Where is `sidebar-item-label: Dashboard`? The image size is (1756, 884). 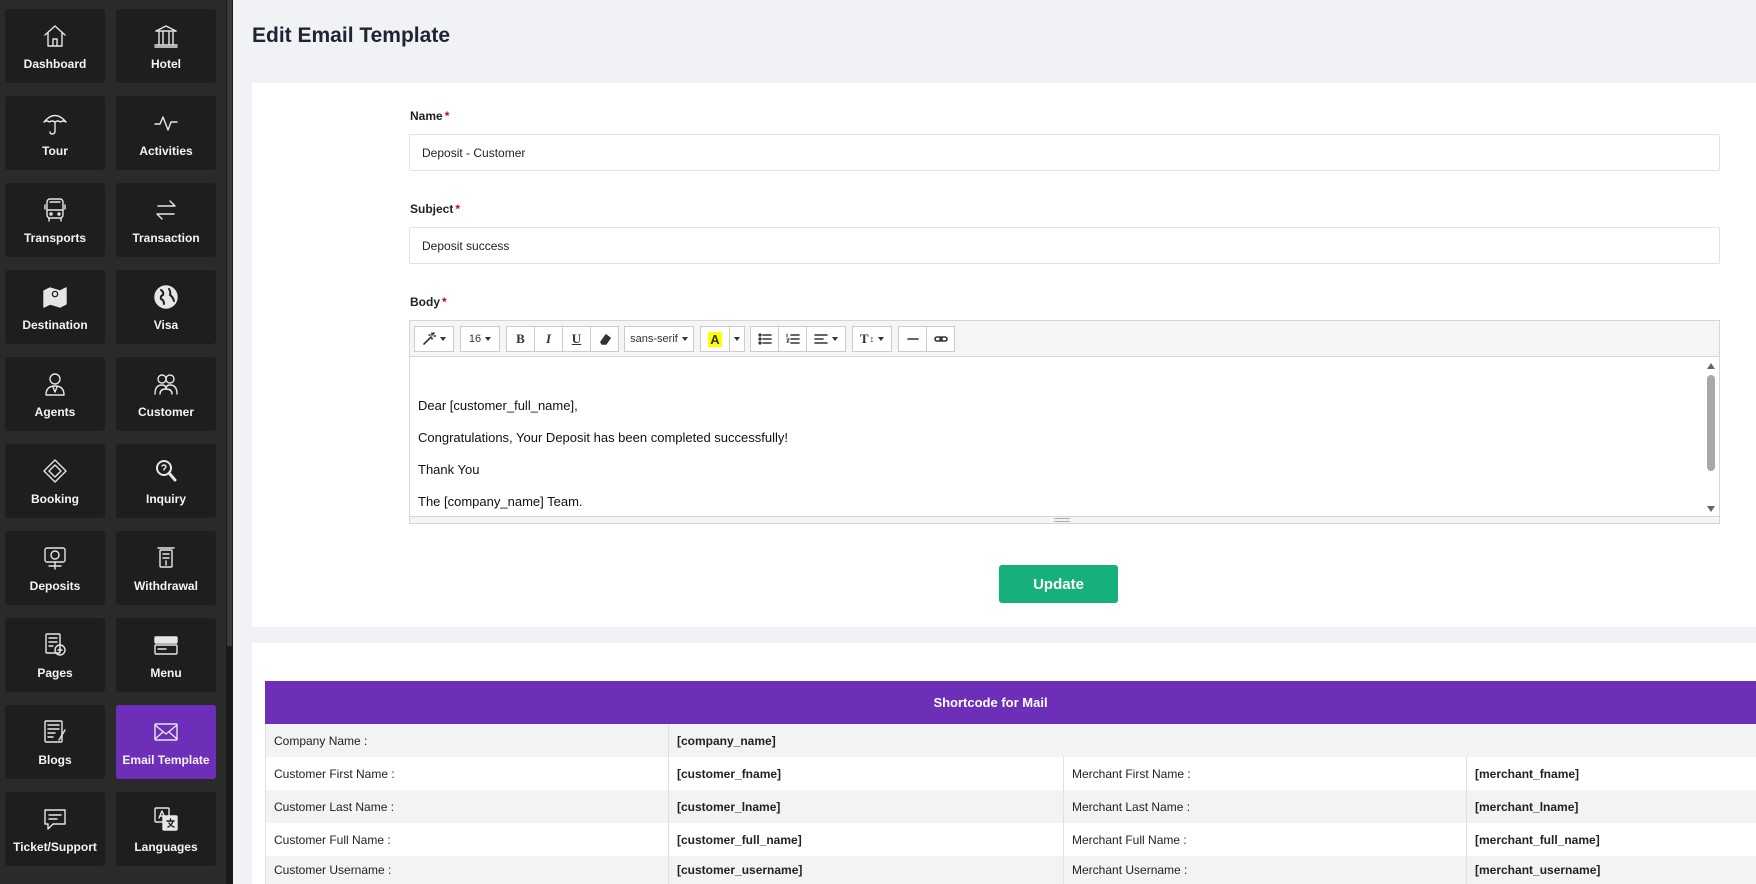
sidebar-item-label: Dashboard is located at coordinates (55, 64).